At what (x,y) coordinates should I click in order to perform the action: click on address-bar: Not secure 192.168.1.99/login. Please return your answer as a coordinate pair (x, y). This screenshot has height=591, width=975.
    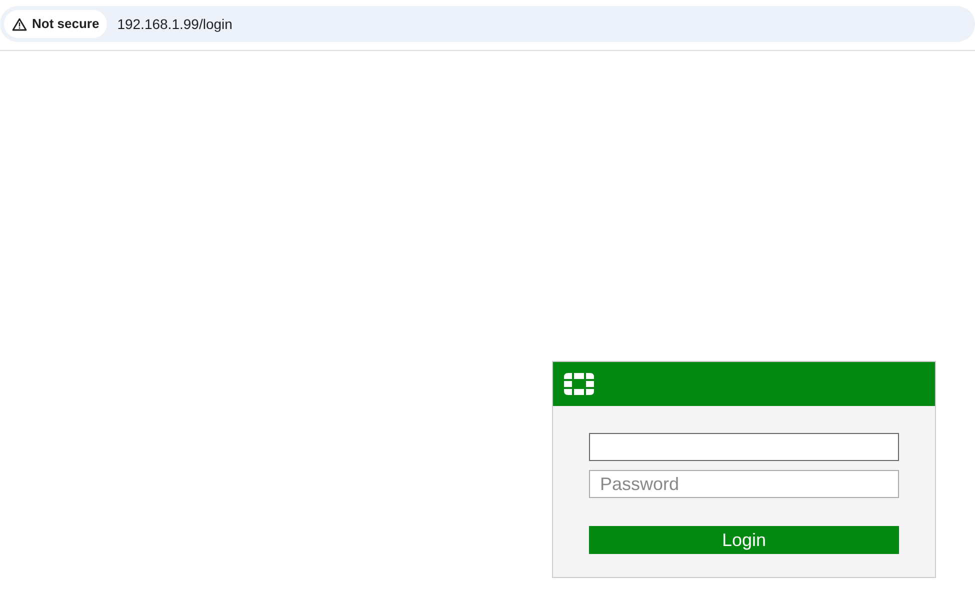
    Looking at the image, I should click on (487, 24).